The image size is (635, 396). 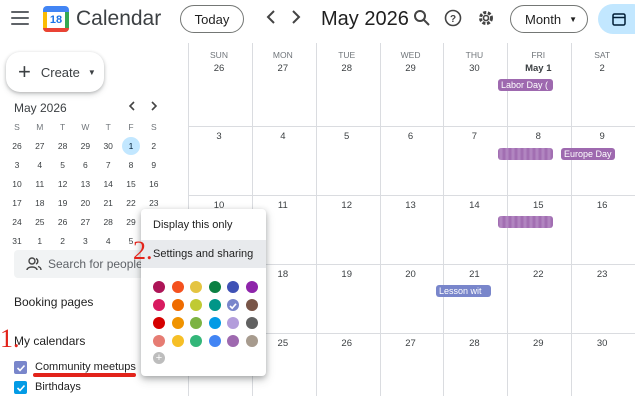 What do you see at coordinates (55, 72) in the screenshot?
I see `create-button: + Create ▼` at bounding box center [55, 72].